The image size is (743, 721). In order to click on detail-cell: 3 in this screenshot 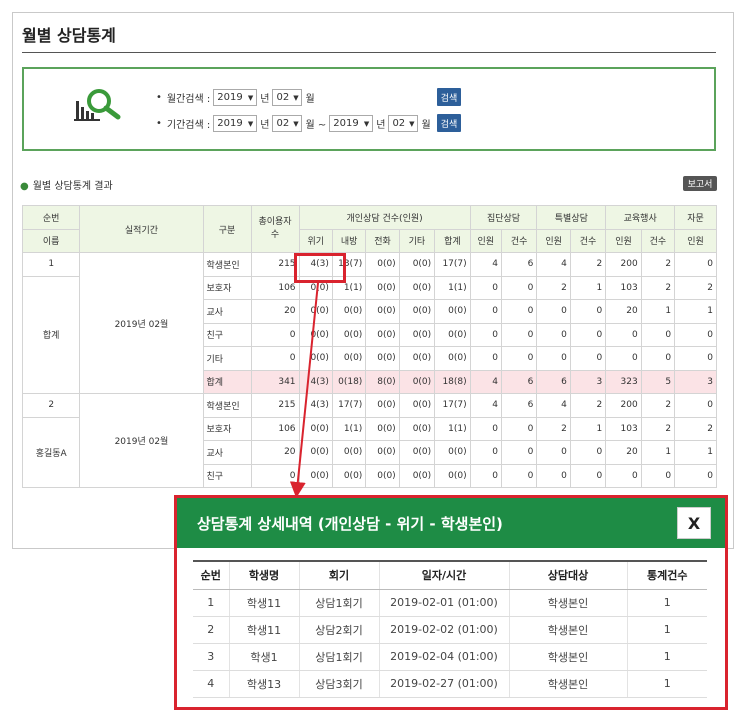, I will do `click(211, 657)`.